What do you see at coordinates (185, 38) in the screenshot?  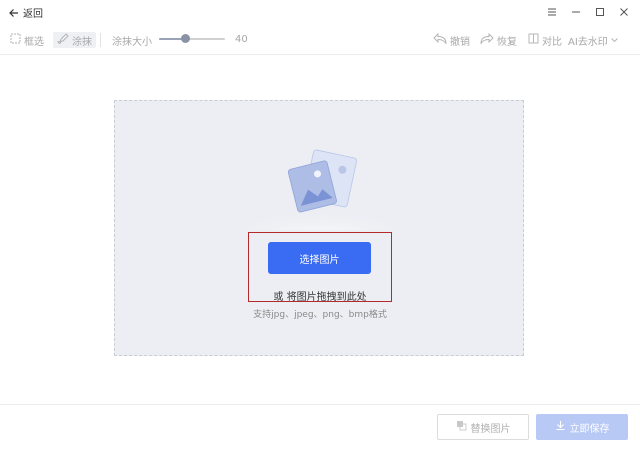 I see `slider-handle` at bounding box center [185, 38].